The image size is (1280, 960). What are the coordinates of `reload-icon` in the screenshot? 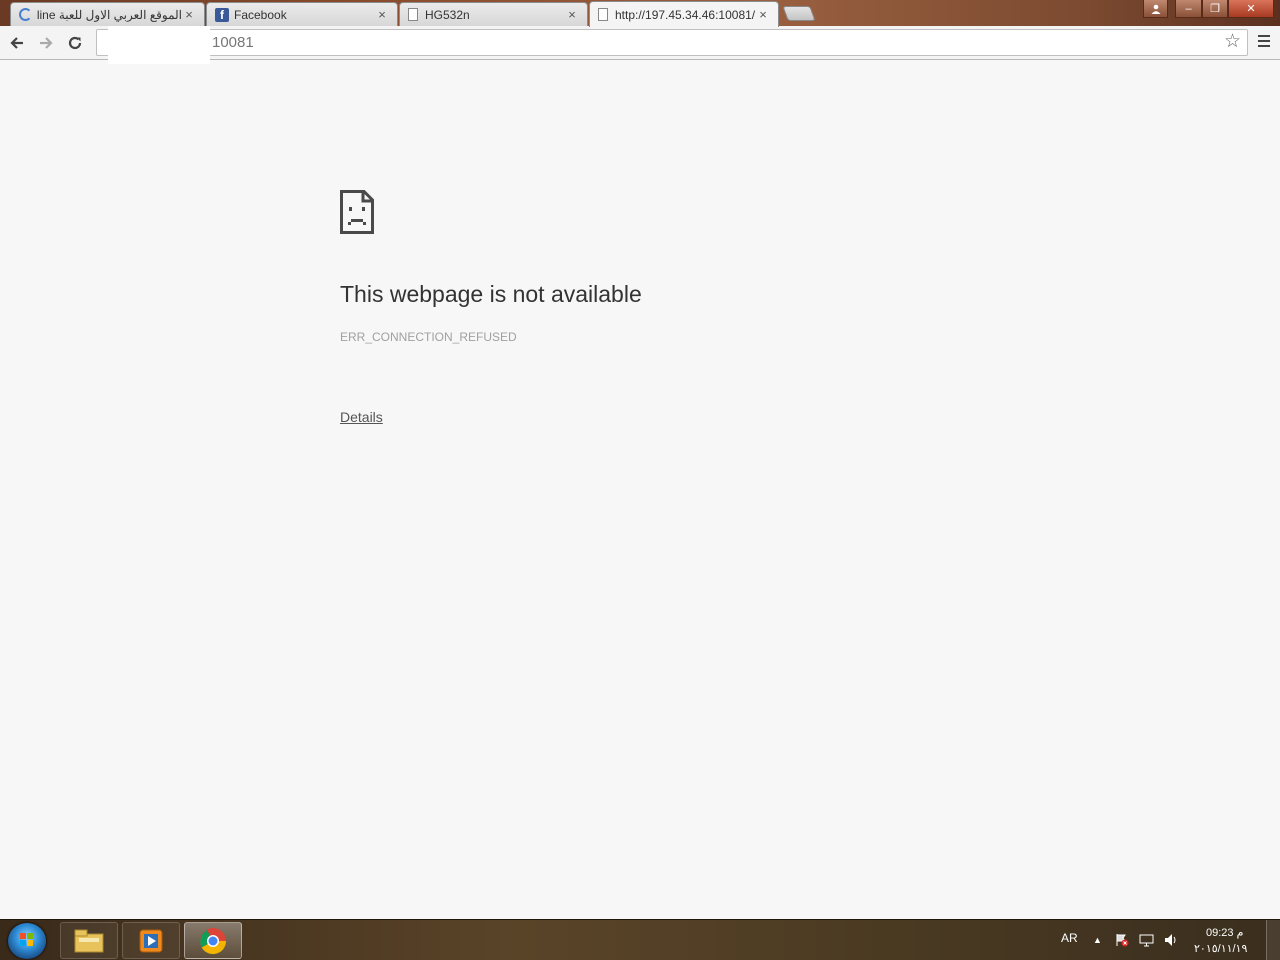 It's located at (75, 43).